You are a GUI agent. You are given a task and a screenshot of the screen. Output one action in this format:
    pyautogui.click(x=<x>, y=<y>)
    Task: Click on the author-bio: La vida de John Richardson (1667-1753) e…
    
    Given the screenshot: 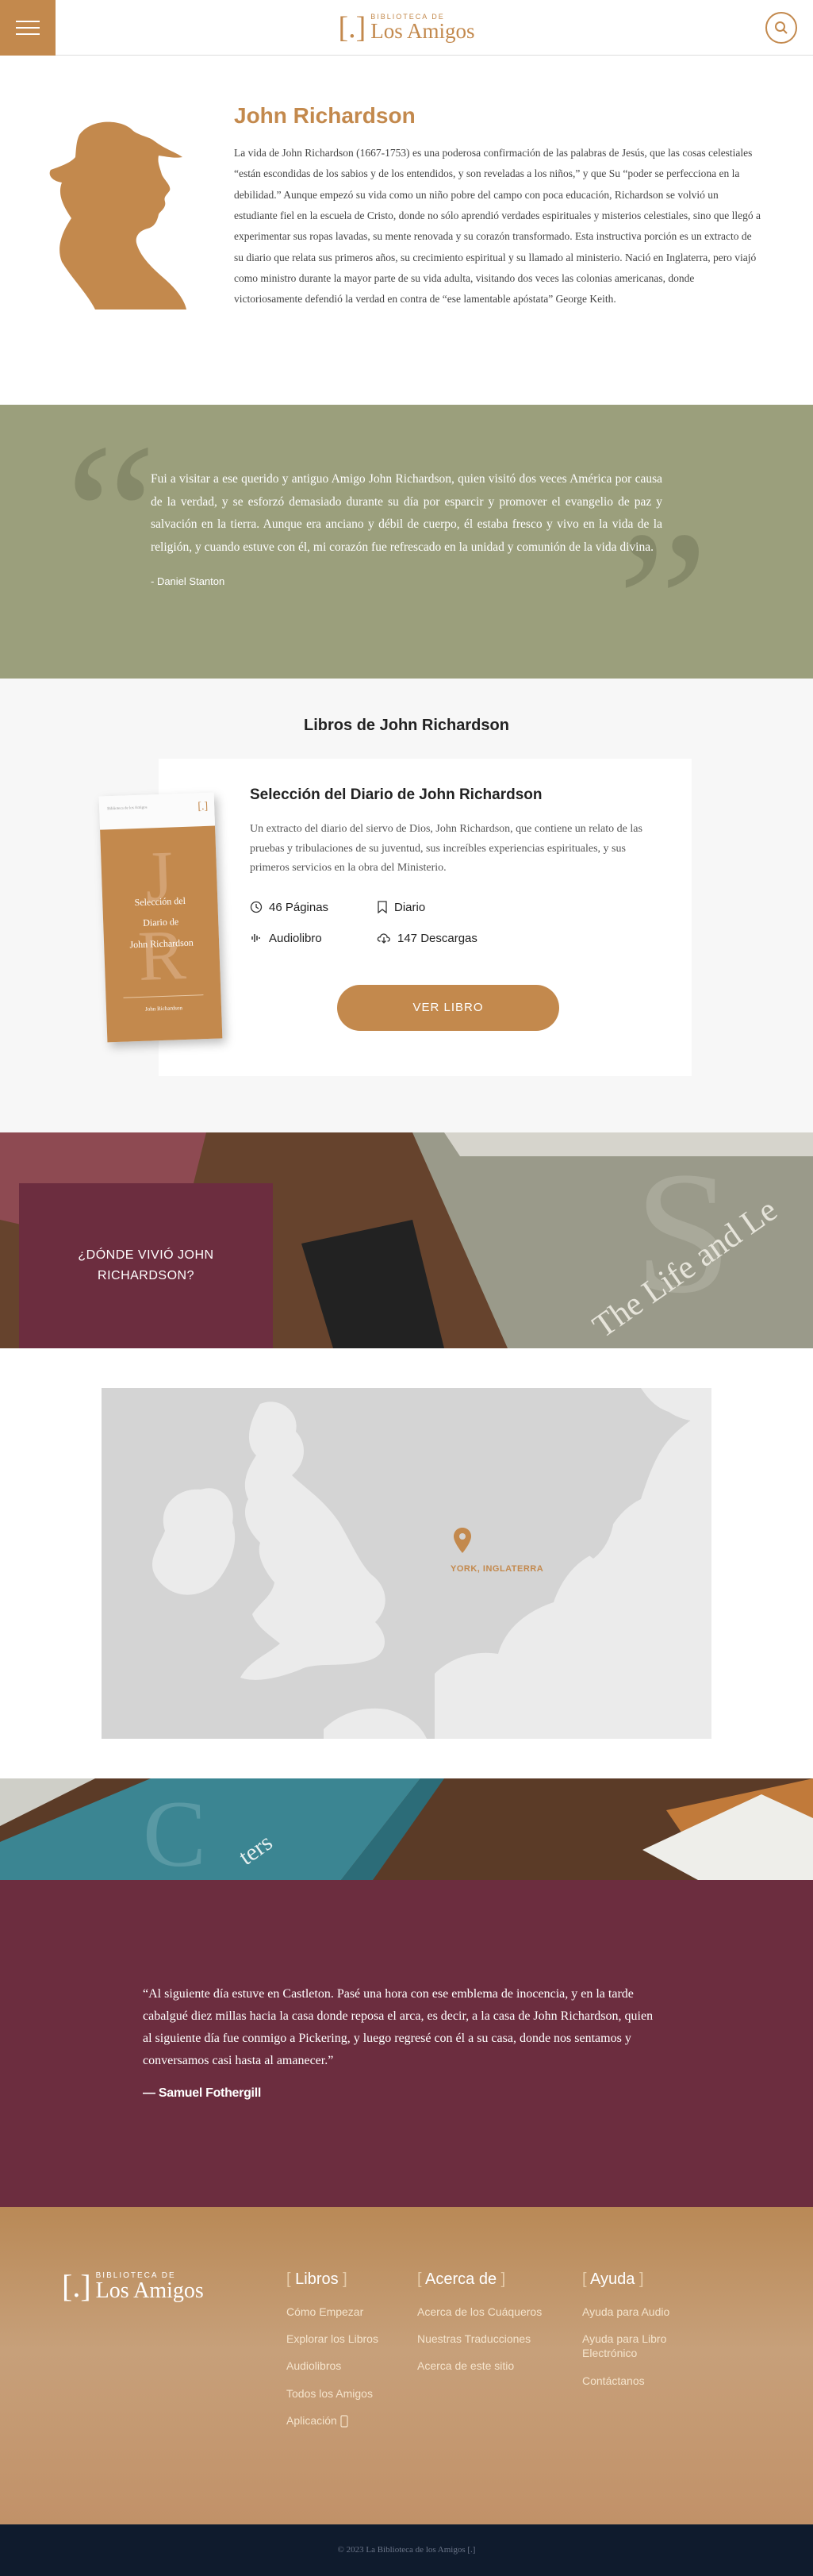 What is the action you would take?
    pyautogui.click(x=498, y=226)
    